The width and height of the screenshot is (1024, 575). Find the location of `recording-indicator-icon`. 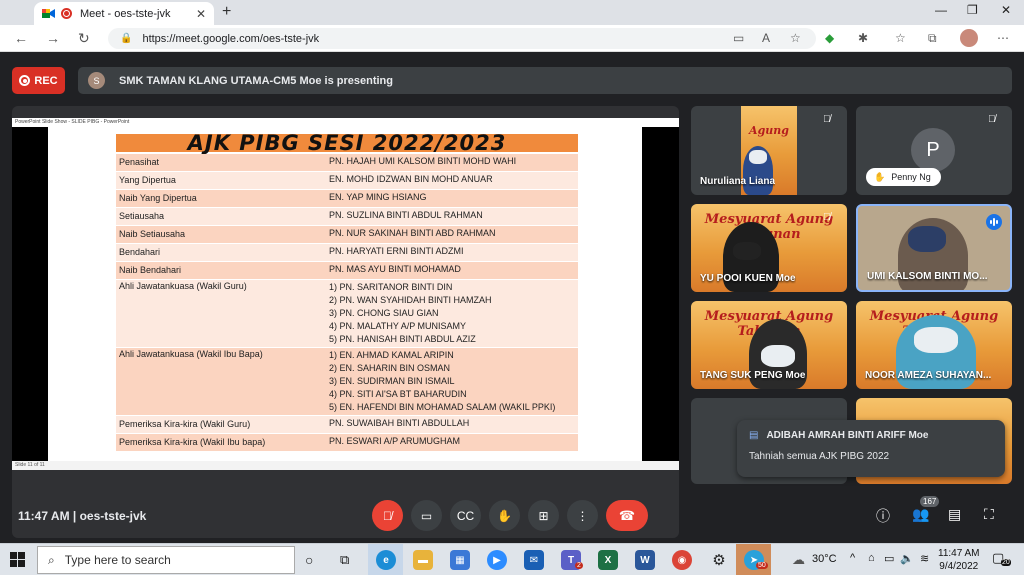

recording-indicator-icon is located at coordinates (66, 13).